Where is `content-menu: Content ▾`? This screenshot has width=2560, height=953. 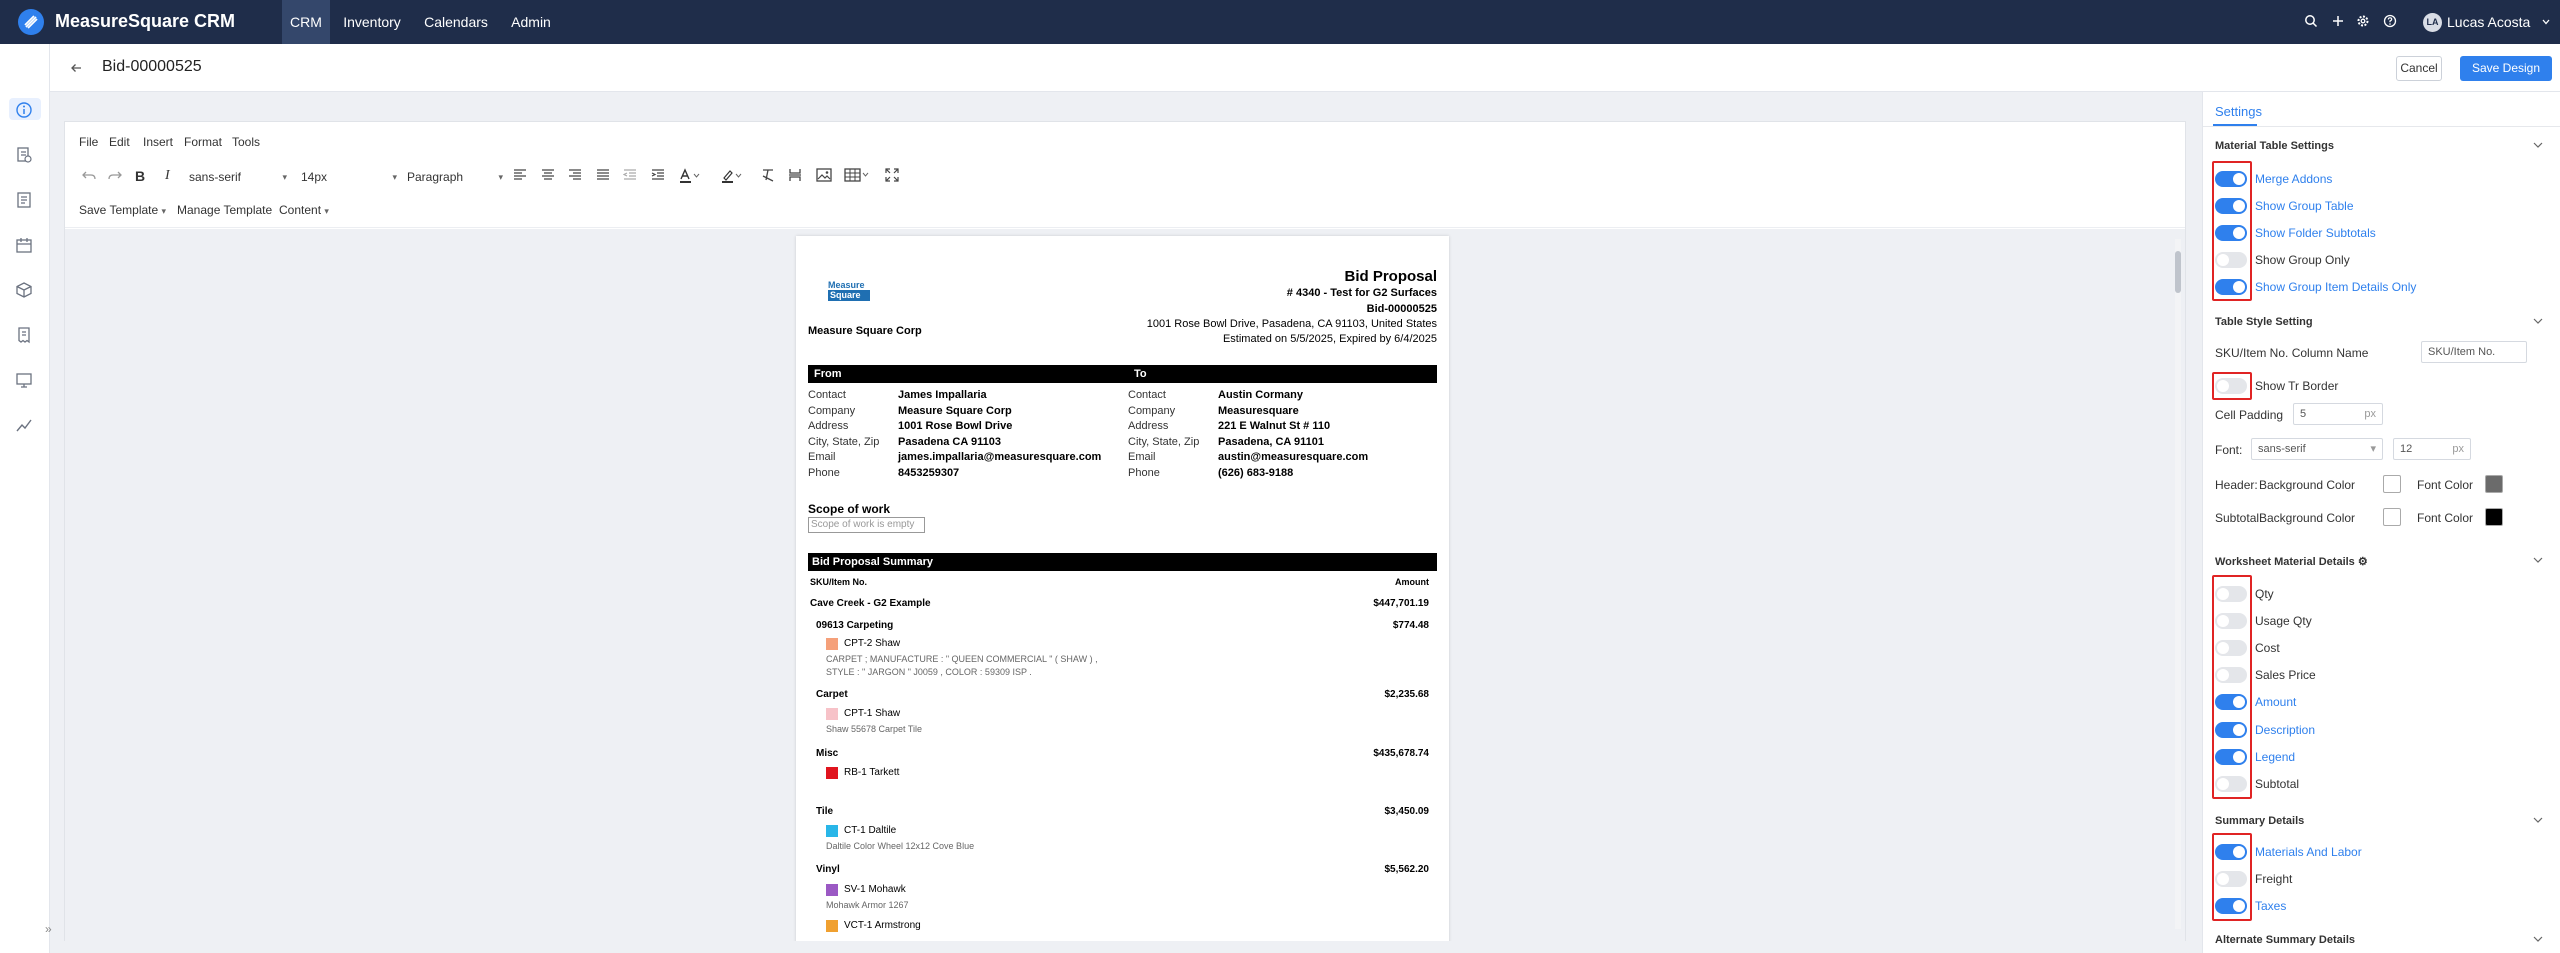 content-menu: Content ▾ is located at coordinates (304, 210).